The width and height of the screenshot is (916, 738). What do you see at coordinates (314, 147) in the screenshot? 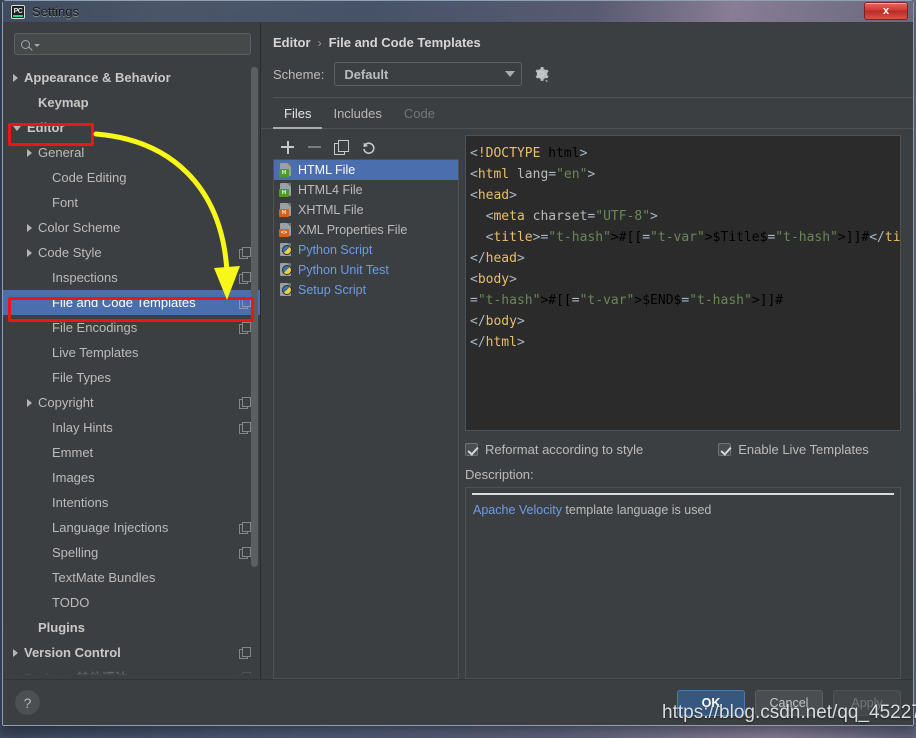
I see `remove-template-button` at bounding box center [314, 147].